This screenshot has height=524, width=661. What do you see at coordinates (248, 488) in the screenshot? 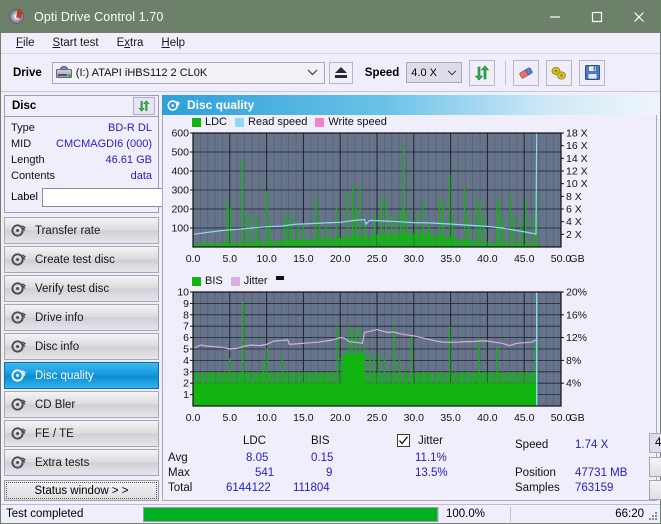
I see `stats-ldc-total: 6144122` at bounding box center [248, 488].